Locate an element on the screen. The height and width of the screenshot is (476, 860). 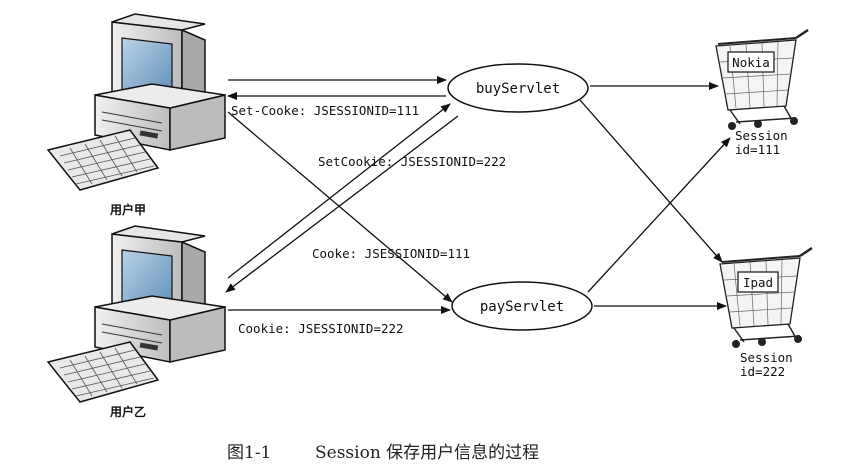
arrow-jia-to-pay is located at coordinates (340, 207).